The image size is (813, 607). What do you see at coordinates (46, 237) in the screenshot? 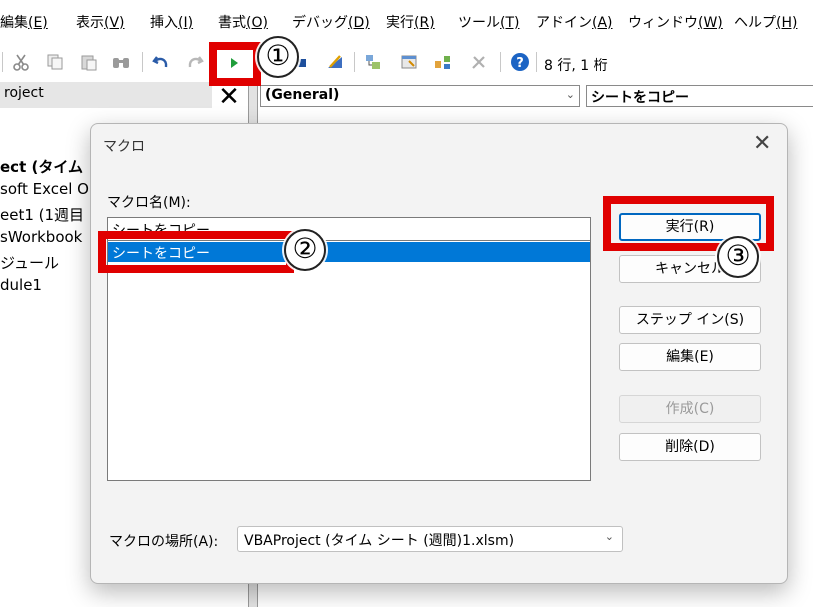
I see `tree-item: sWorkbook` at bounding box center [46, 237].